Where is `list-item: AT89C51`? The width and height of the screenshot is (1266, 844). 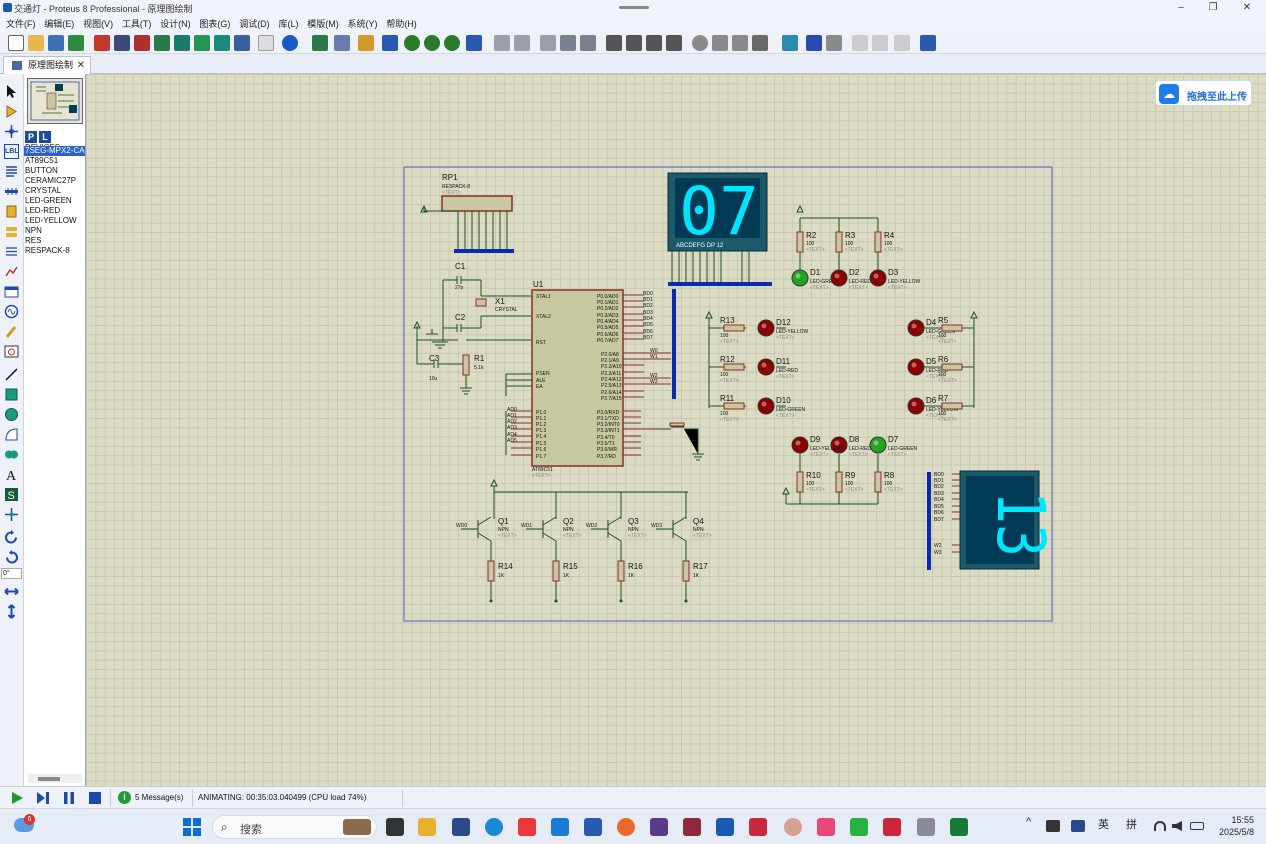
list-item: AT89C51 is located at coordinates (54, 161).